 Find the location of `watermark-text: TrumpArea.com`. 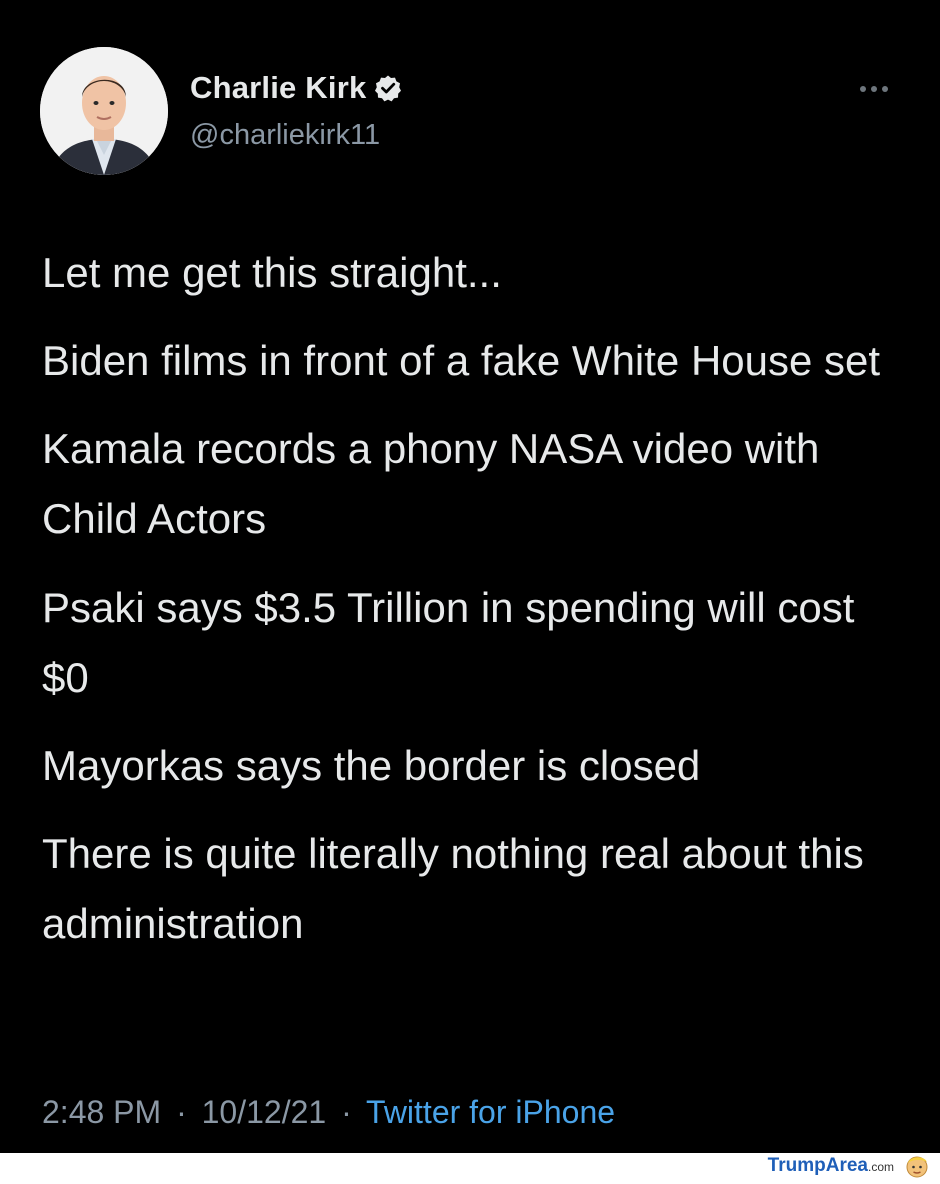

watermark-text: TrumpArea.com is located at coordinates (831, 1166).